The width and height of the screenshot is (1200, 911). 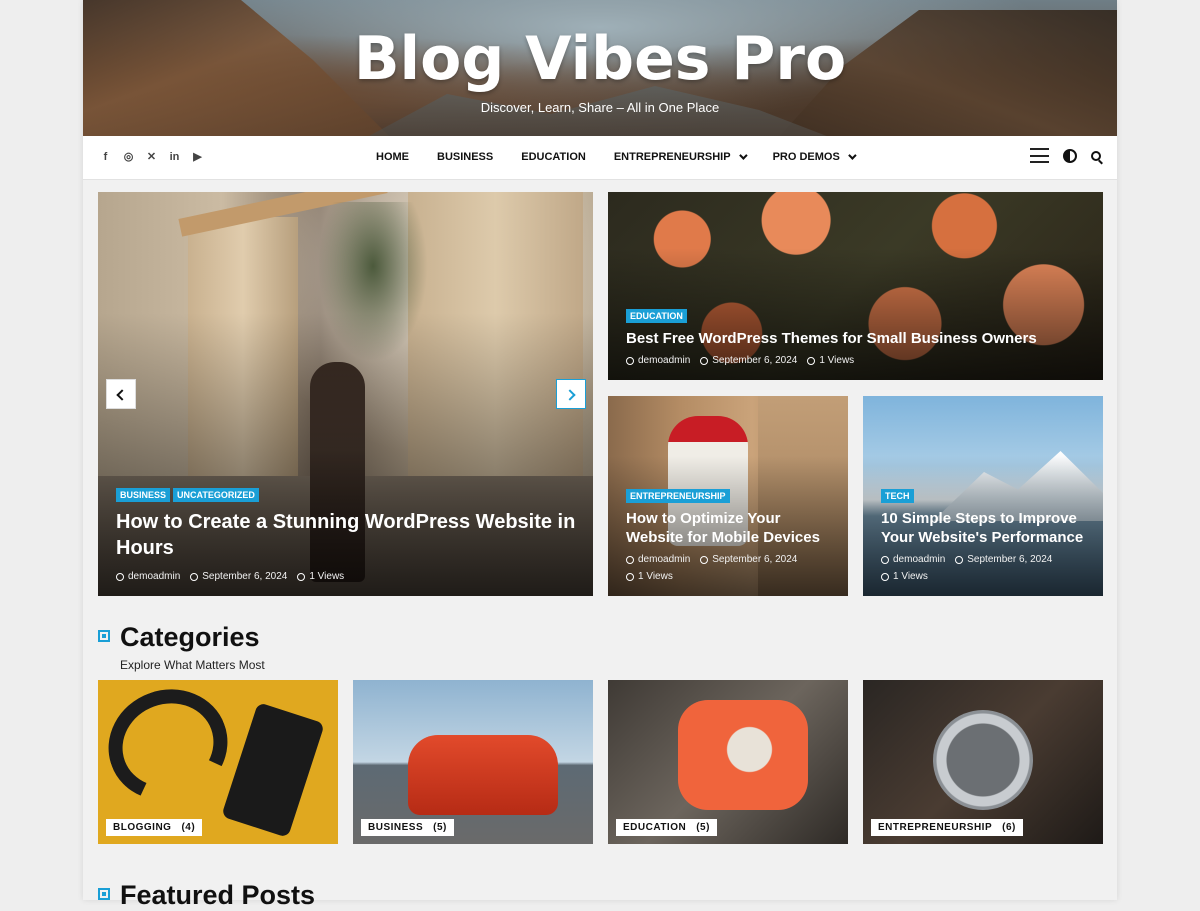 I want to click on youtube-icon: ▶, so click(x=197, y=157).